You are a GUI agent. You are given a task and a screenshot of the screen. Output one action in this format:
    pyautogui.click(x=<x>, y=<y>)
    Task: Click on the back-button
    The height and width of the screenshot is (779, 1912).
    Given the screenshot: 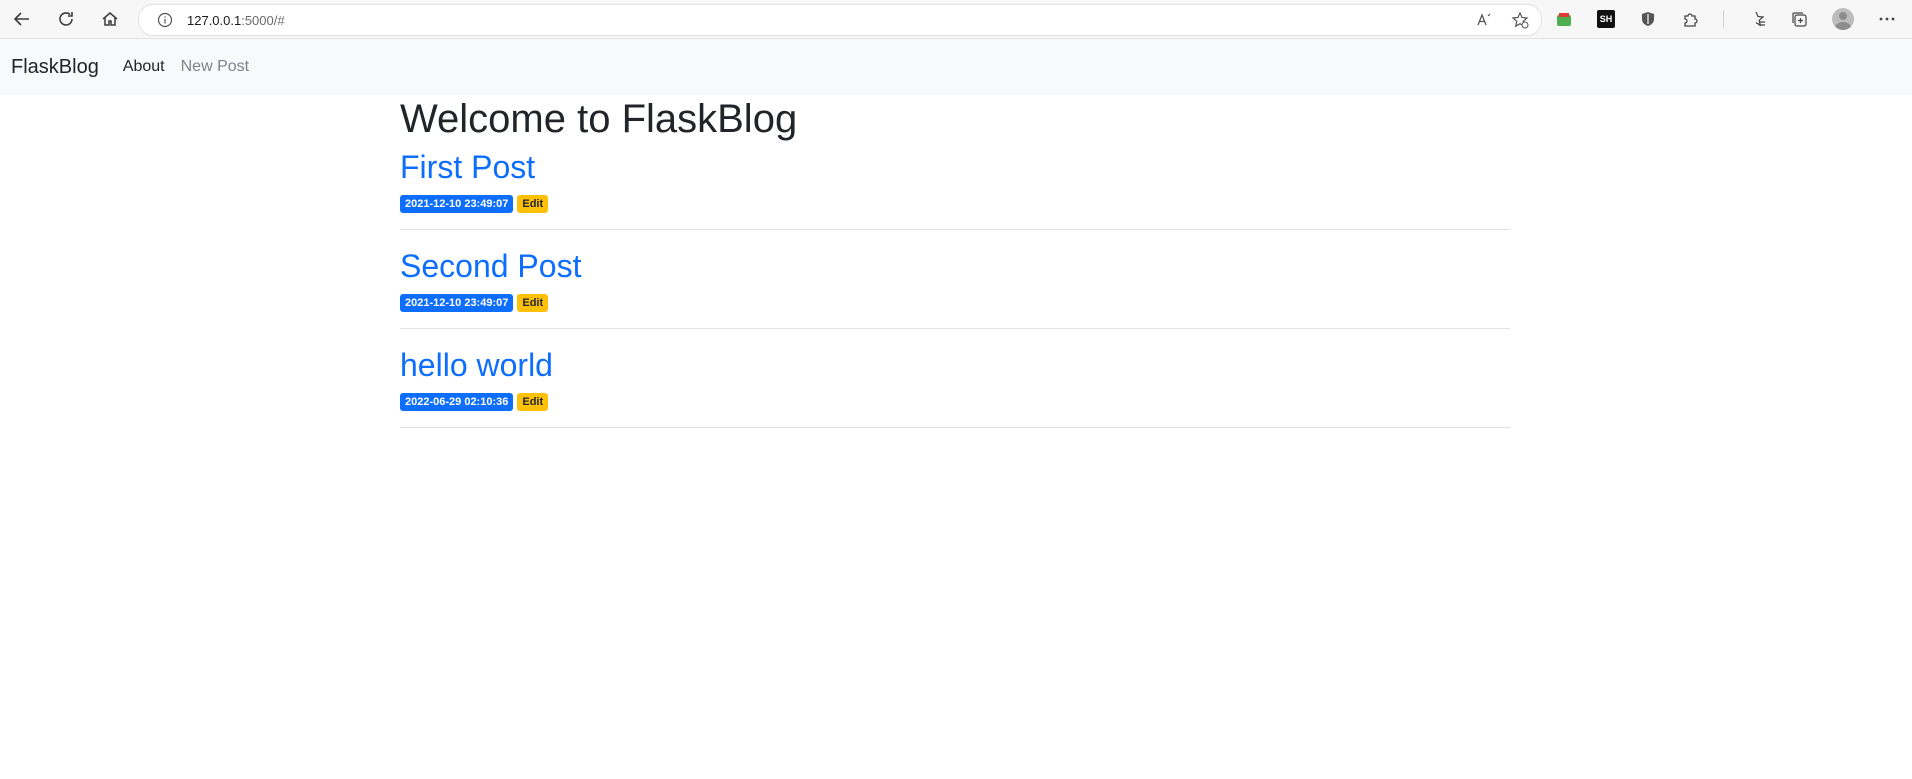 What is the action you would take?
    pyautogui.click(x=22, y=19)
    